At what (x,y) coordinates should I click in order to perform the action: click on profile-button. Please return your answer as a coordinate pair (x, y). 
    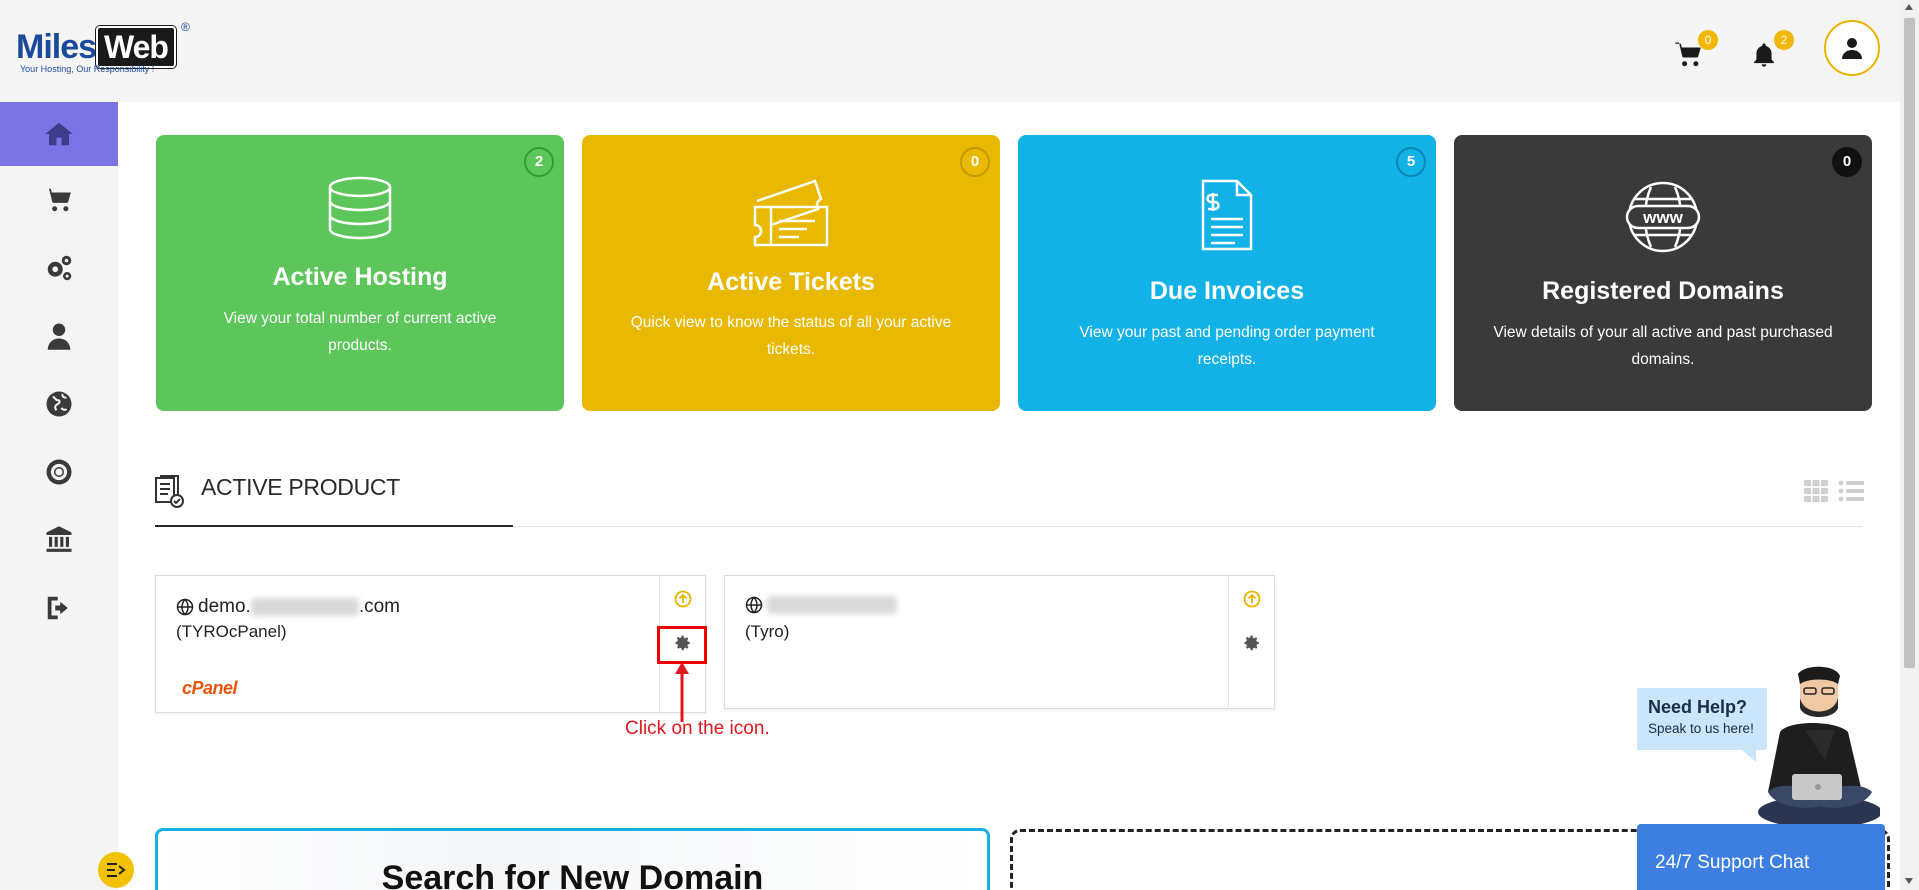
    Looking at the image, I should click on (1852, 48).